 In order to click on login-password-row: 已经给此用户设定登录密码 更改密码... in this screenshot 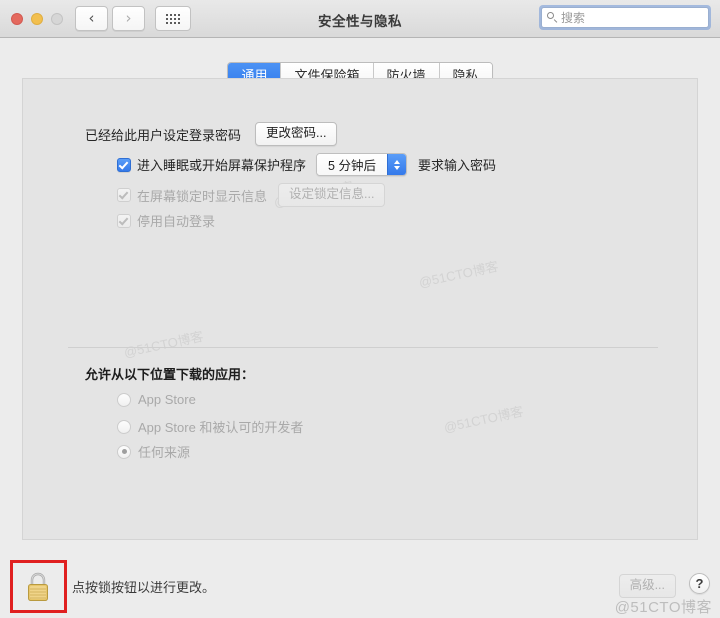, I will do `click(211, 134)`.